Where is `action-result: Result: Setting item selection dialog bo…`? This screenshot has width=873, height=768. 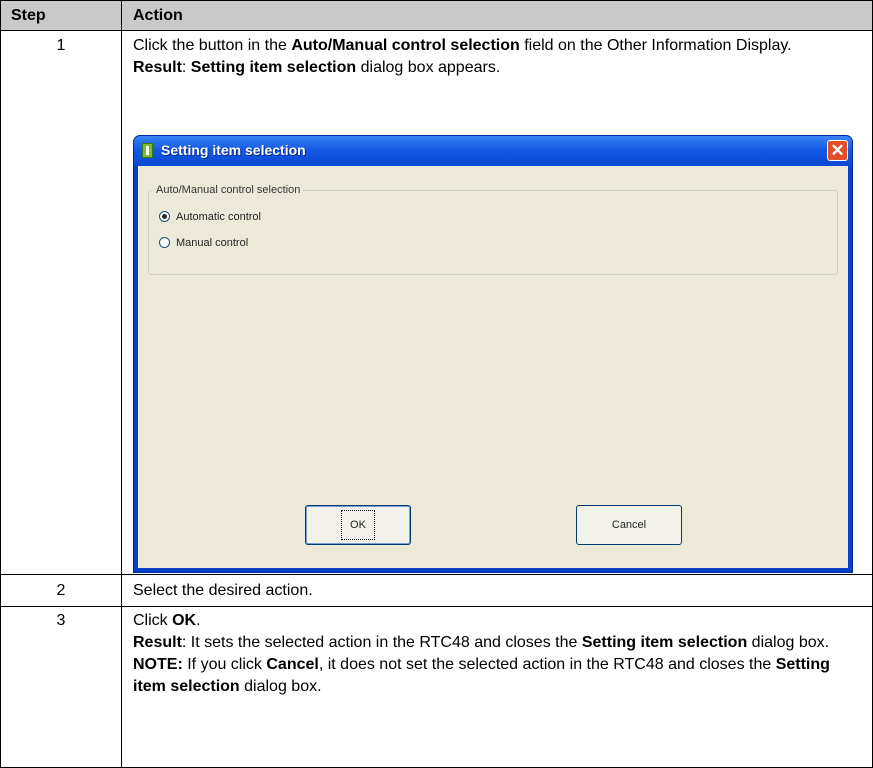 action-result: Result: Setting item selection dialog bo… is located at coordinates (317, 67).